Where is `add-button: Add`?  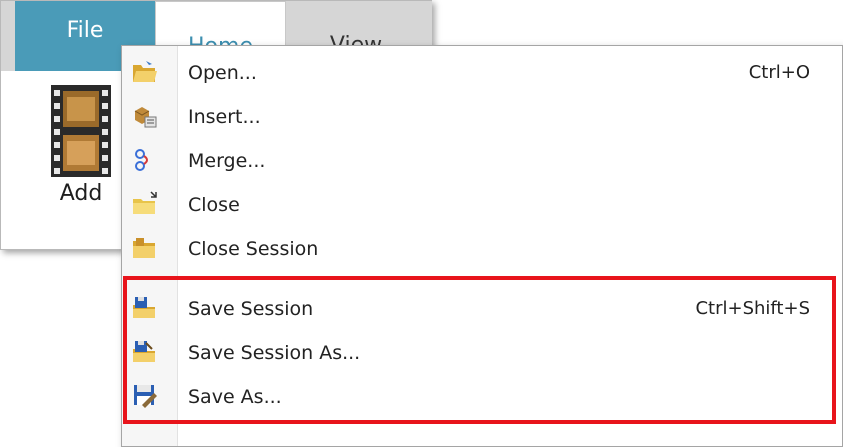 add-button: Add is located at coordinates (86, 151).